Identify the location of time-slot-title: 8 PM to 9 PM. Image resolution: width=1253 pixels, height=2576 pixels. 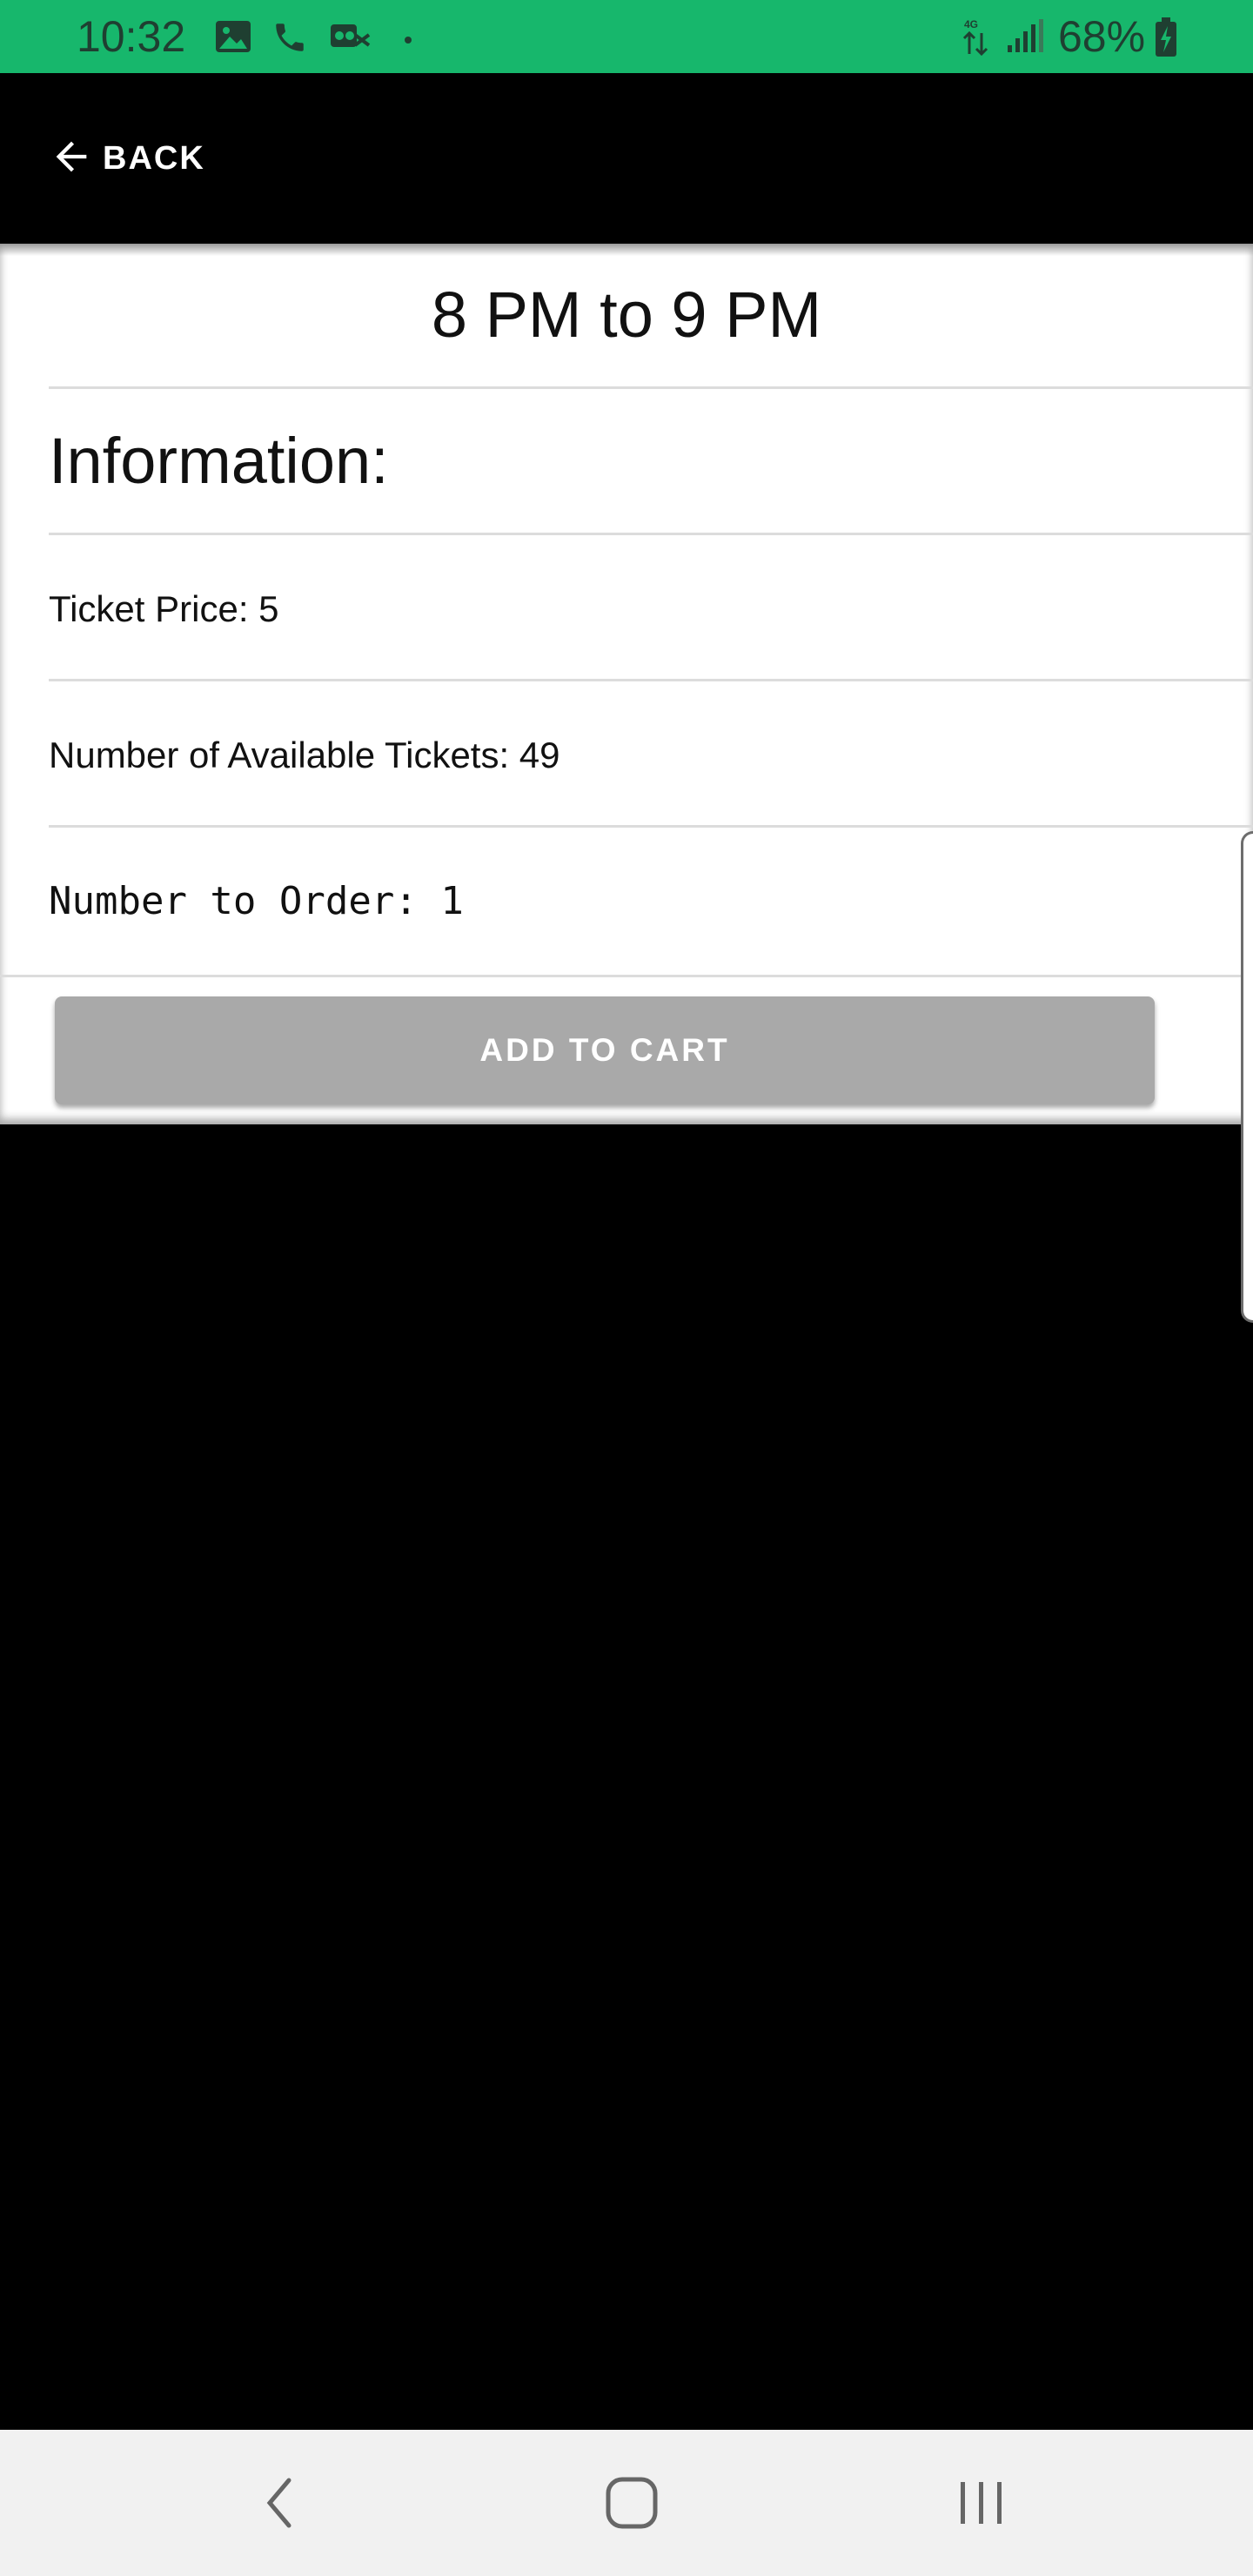
(626, 315).